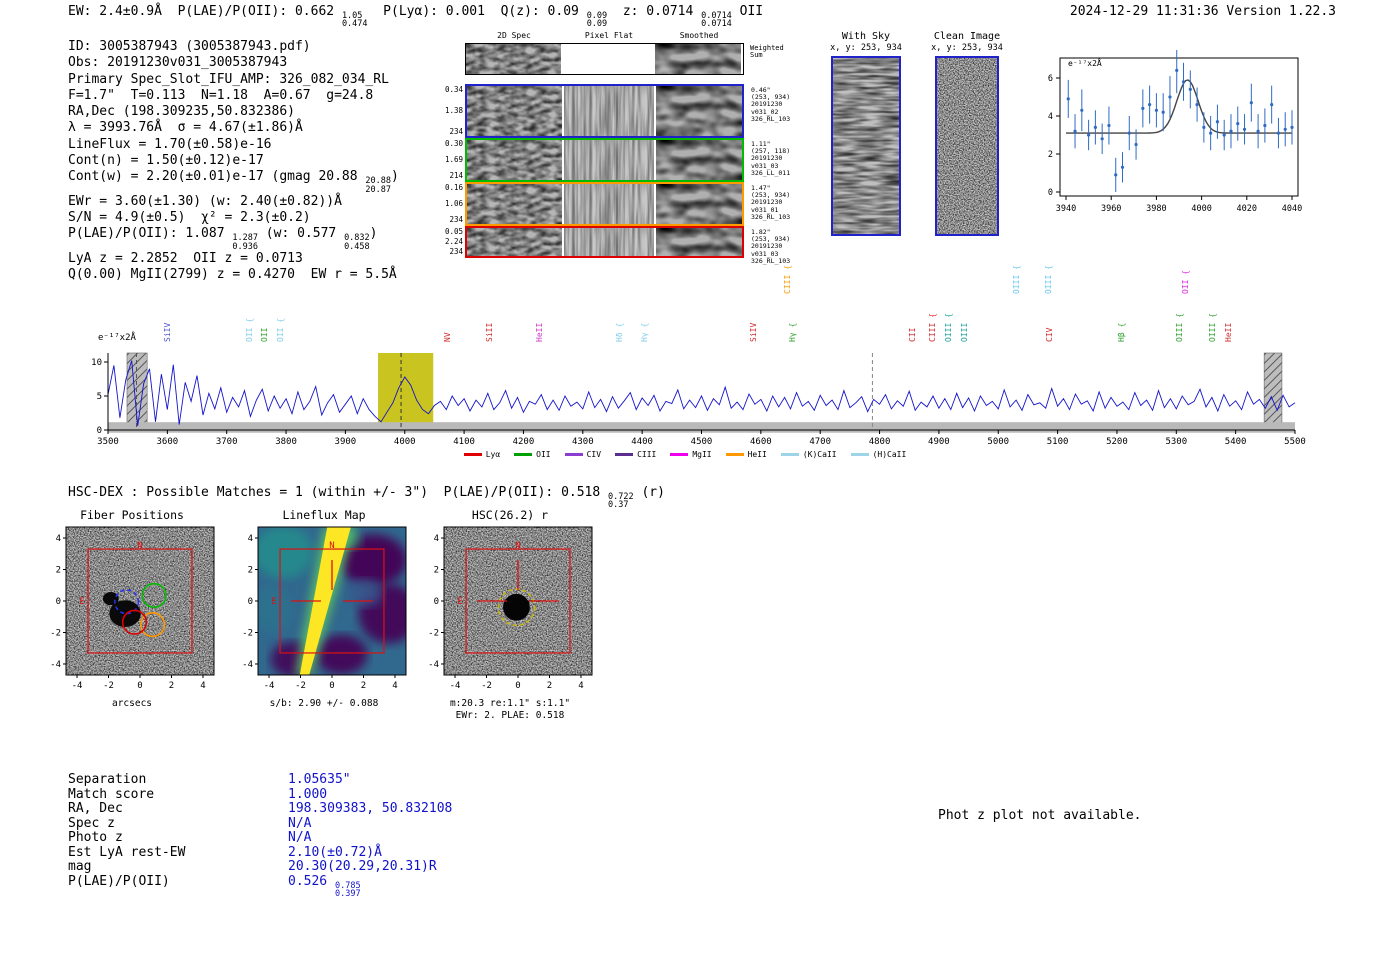 This screenshot has width=1400, height=953. Describe the element at coordinates (111, 794) in the screenshot. I see `match-field-label: Match score` at that location.